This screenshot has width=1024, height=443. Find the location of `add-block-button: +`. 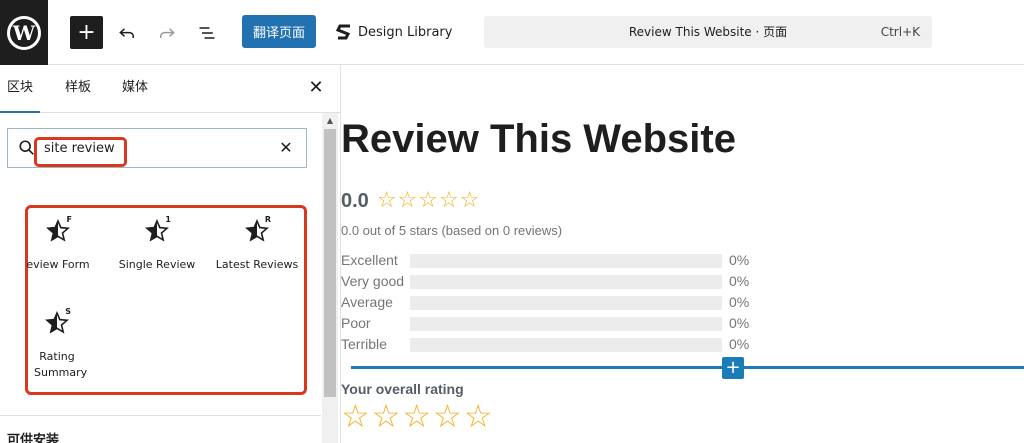

add-block-button: + is located at coordinates (733, 368).